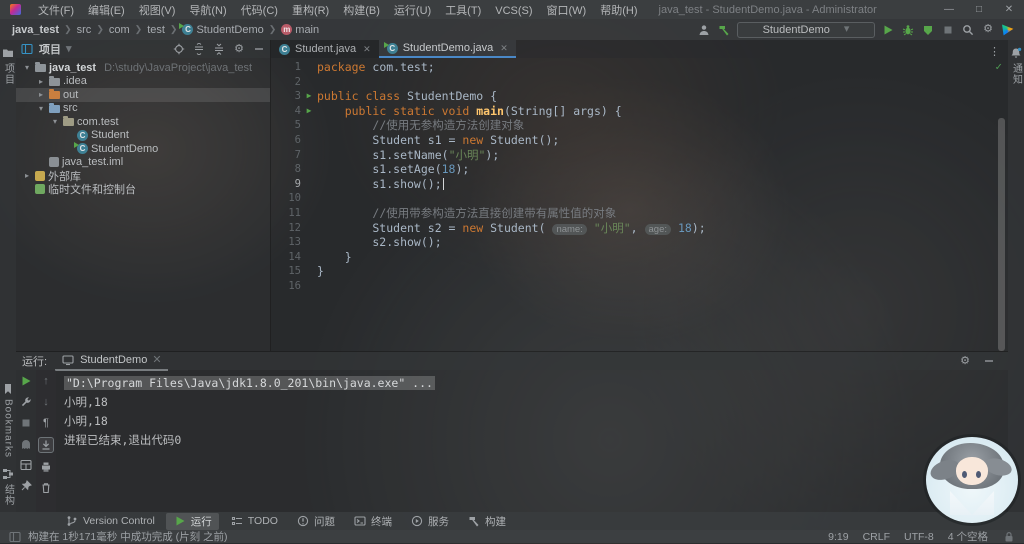 This screenshot has width=1024, height=544. What do you see at coordinates (254, 521) in the screenshot?
I see `tool-button-TODO: TODO` at bounding box center [254, 521].